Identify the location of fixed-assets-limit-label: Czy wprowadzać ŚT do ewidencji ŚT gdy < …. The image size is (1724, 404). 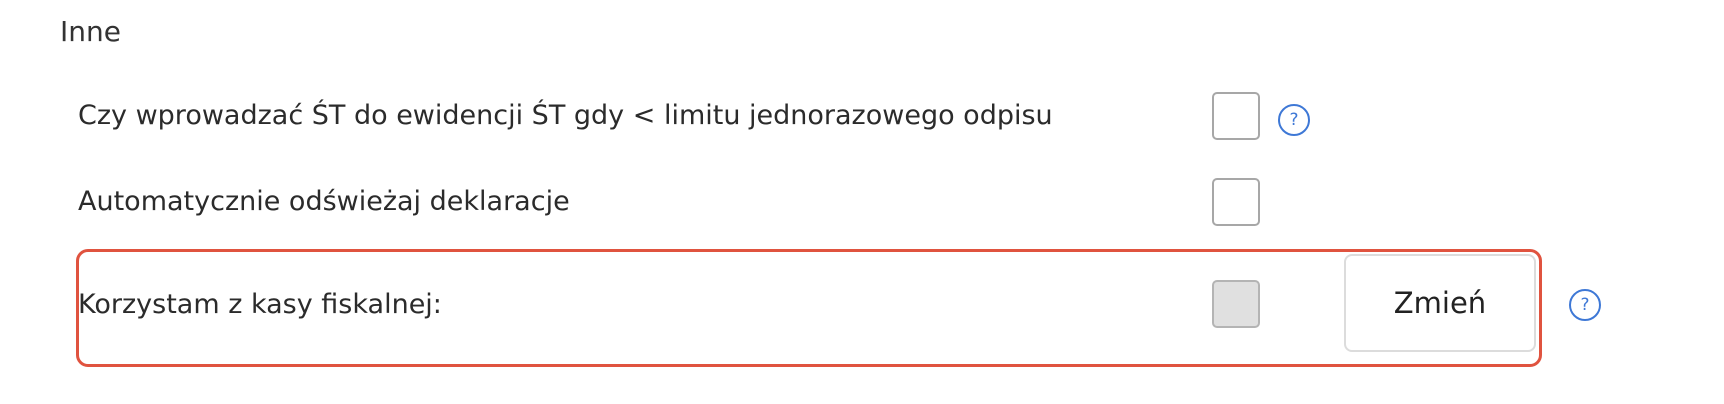
(565, 115).